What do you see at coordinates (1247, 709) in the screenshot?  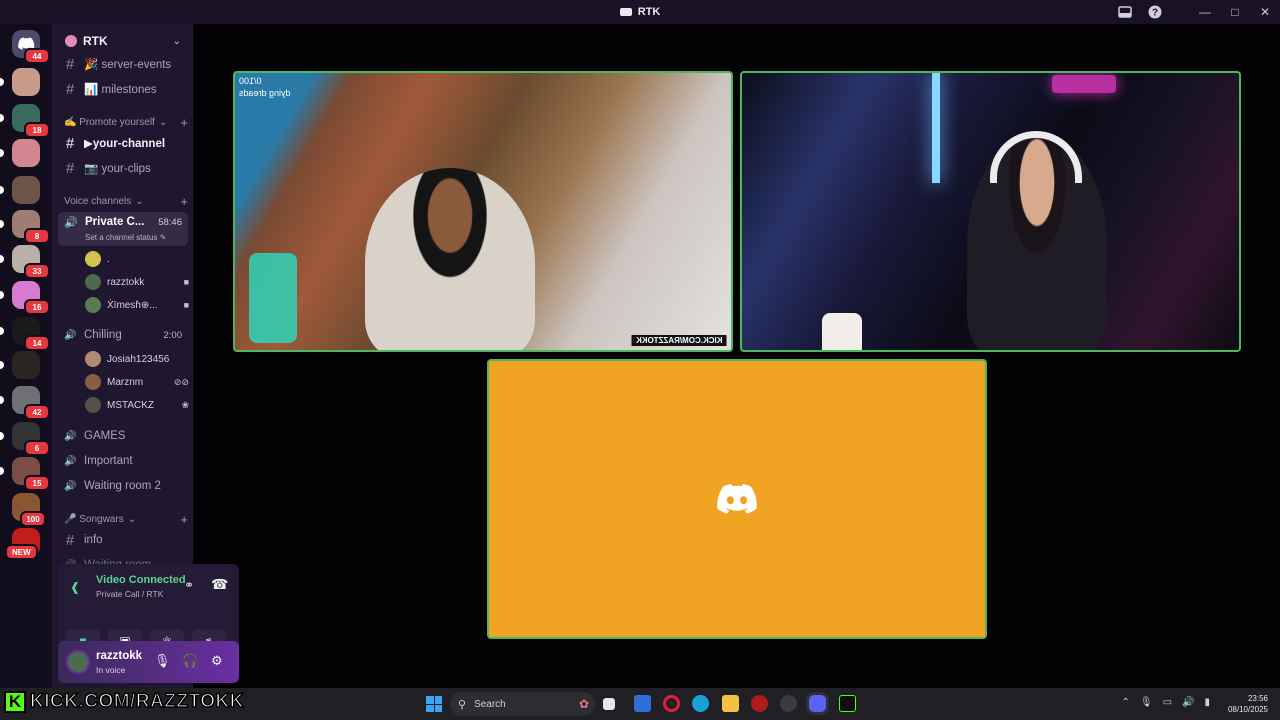 I see `clock-date: 08/10/2025` at bounding box center [1247, 709].